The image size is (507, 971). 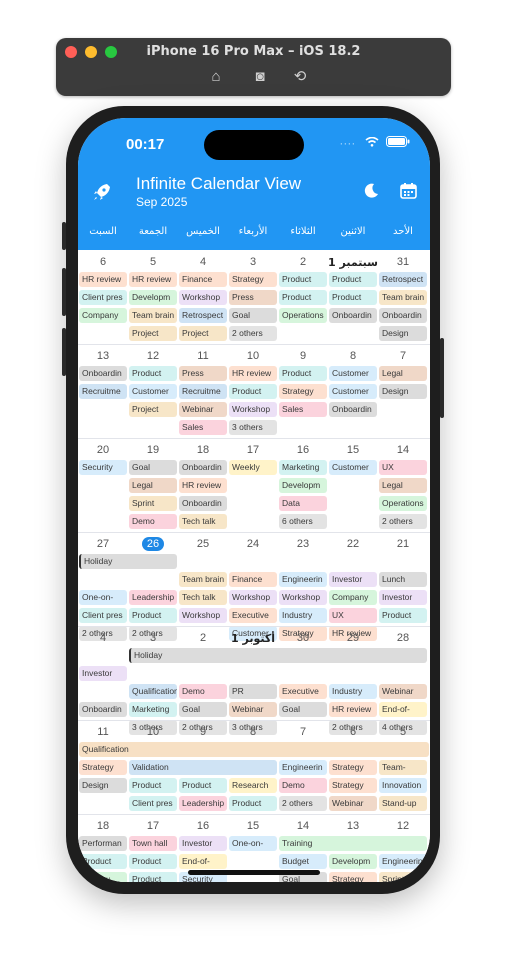 I want to click on event-chip: Innovation, so click(x=403, y=785).